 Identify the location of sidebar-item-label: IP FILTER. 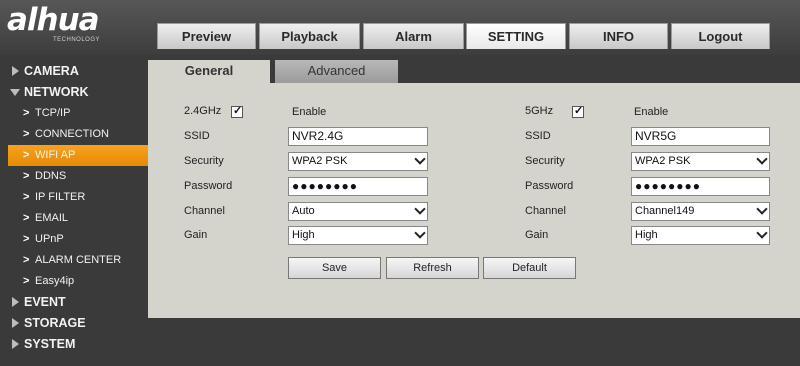
(60, 197).